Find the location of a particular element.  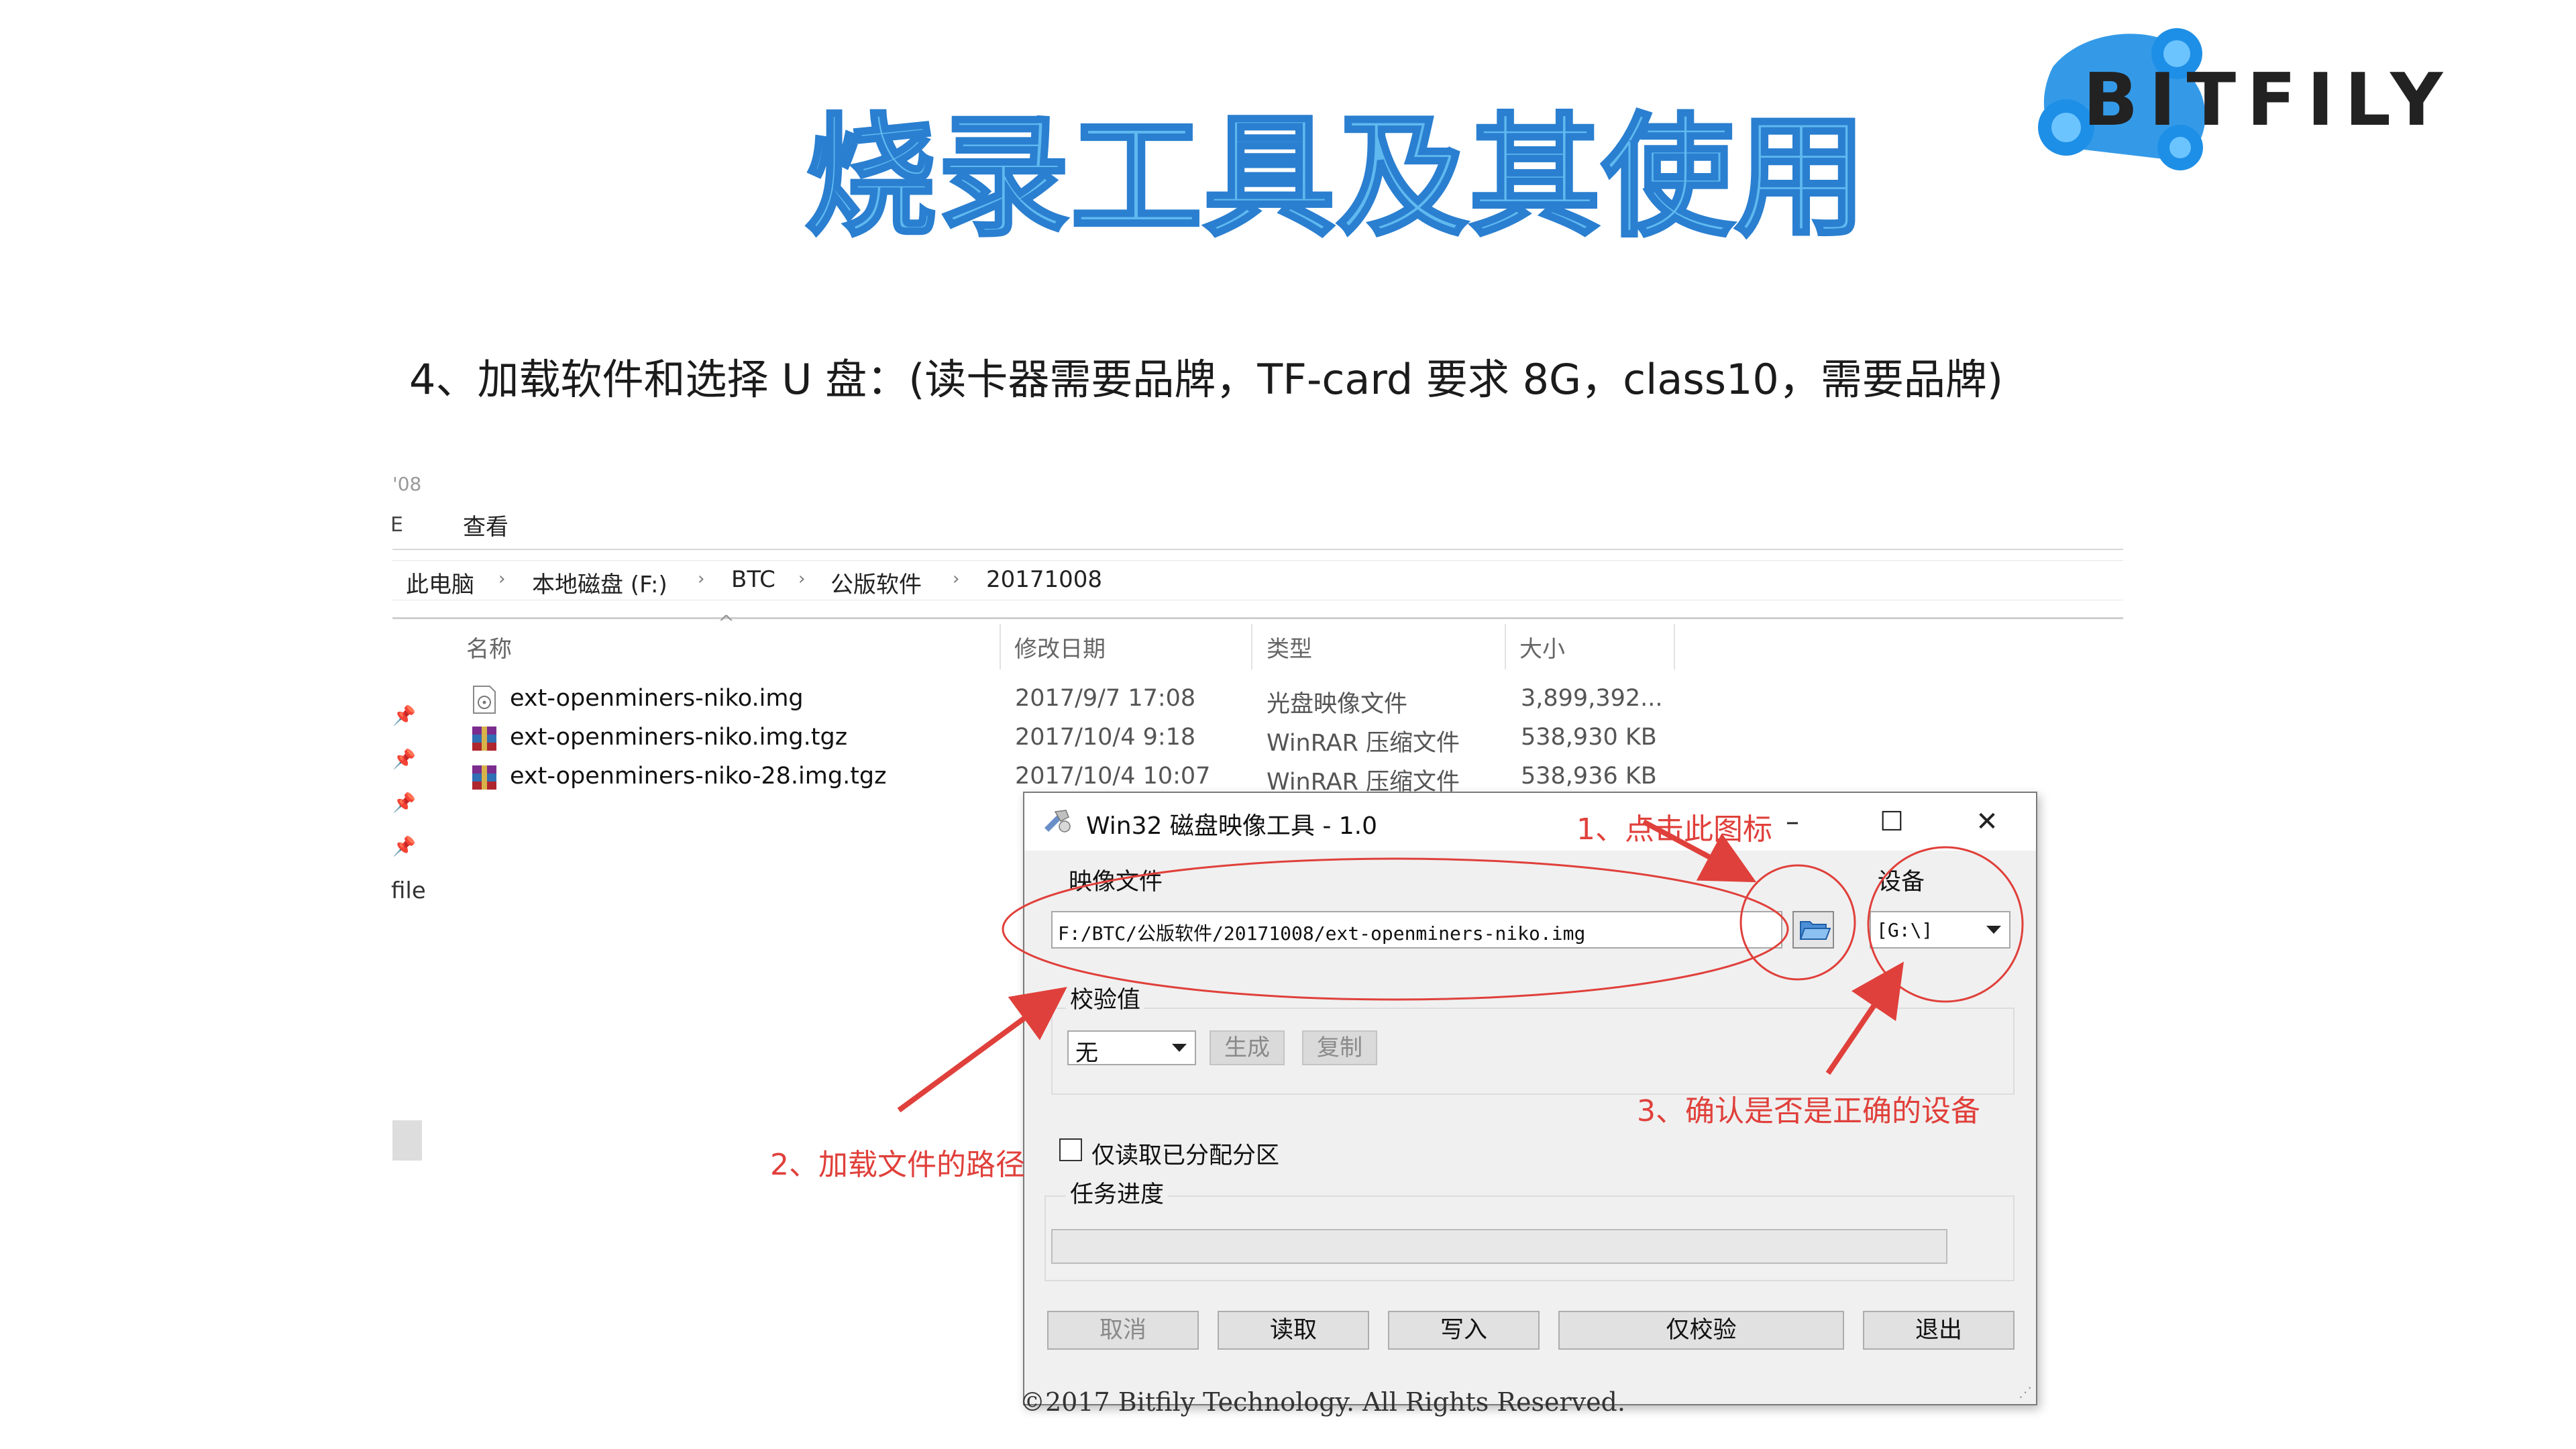

file-size: 538,936 KB is located at coordinates (1589, 776).